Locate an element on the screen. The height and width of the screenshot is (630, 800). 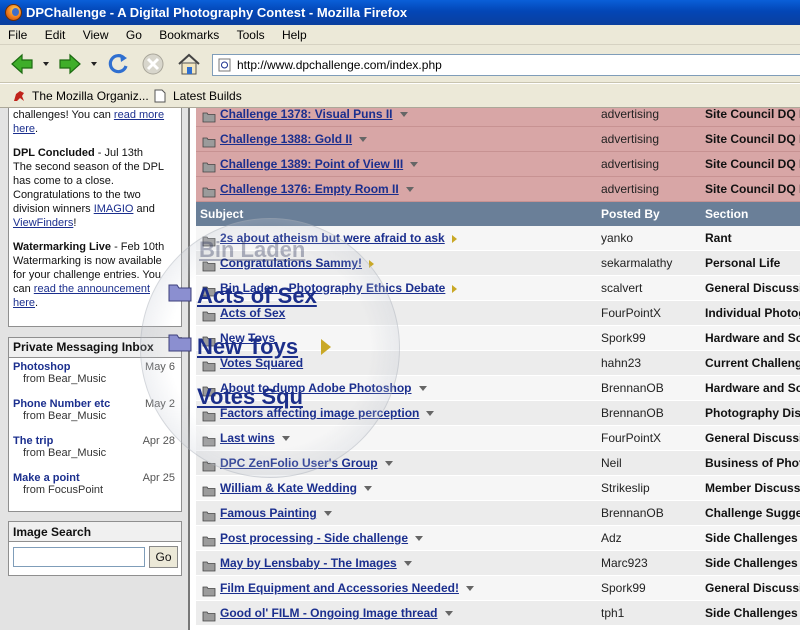
imagio-link: IMAGIO is located at coordinates (114, 209).